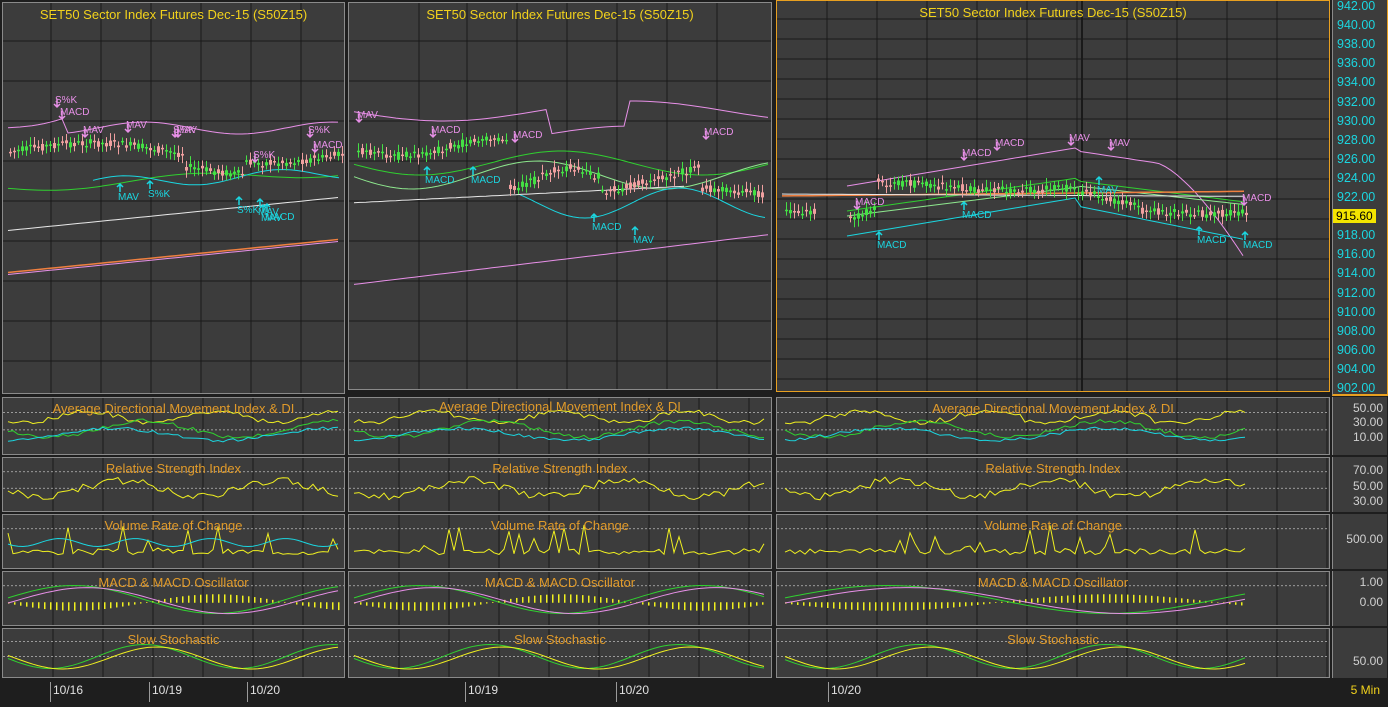  Describe the element at coordinates (159, 194) in the screenshot. I see `signal-label: S%K` at that location.